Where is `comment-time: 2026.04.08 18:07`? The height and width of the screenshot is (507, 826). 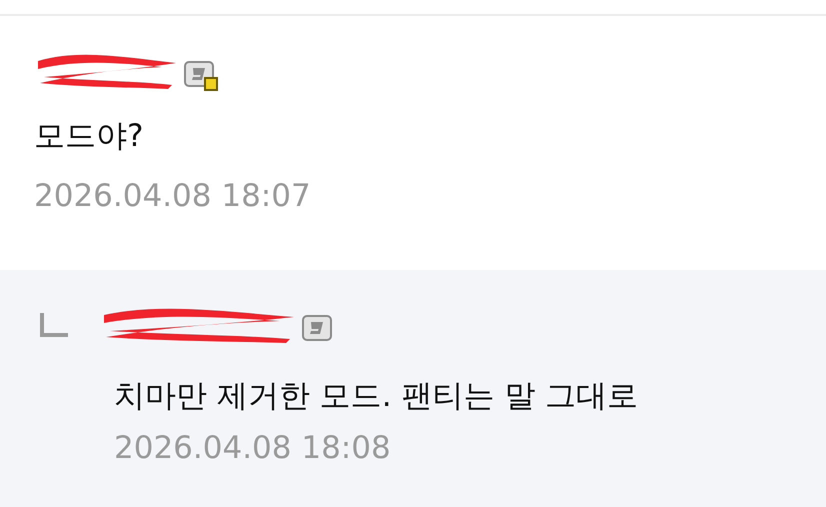 comment-time: 2026.04.08 18:07 is located at coordinates (173, 196).